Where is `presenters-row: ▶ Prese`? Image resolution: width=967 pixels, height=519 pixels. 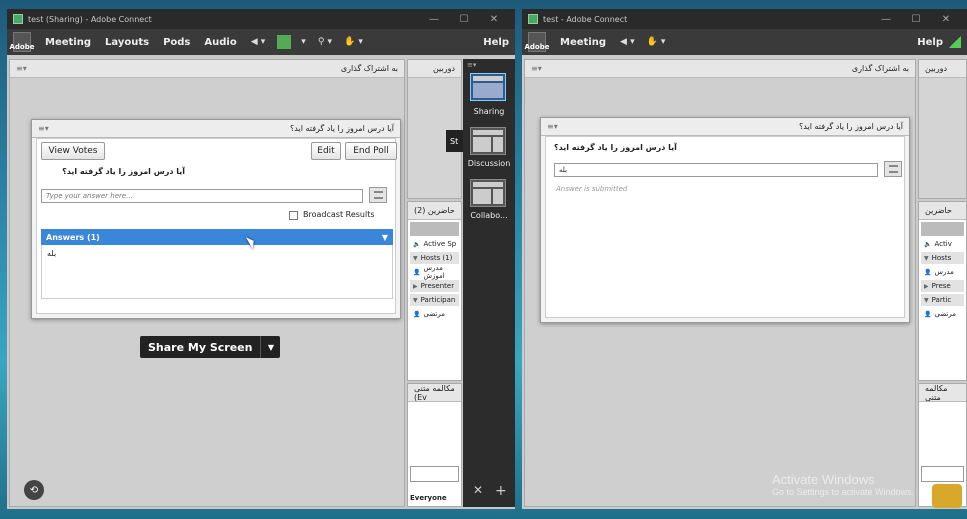
presenters-row: ▶ Prese is located at coordinates (942, 286).